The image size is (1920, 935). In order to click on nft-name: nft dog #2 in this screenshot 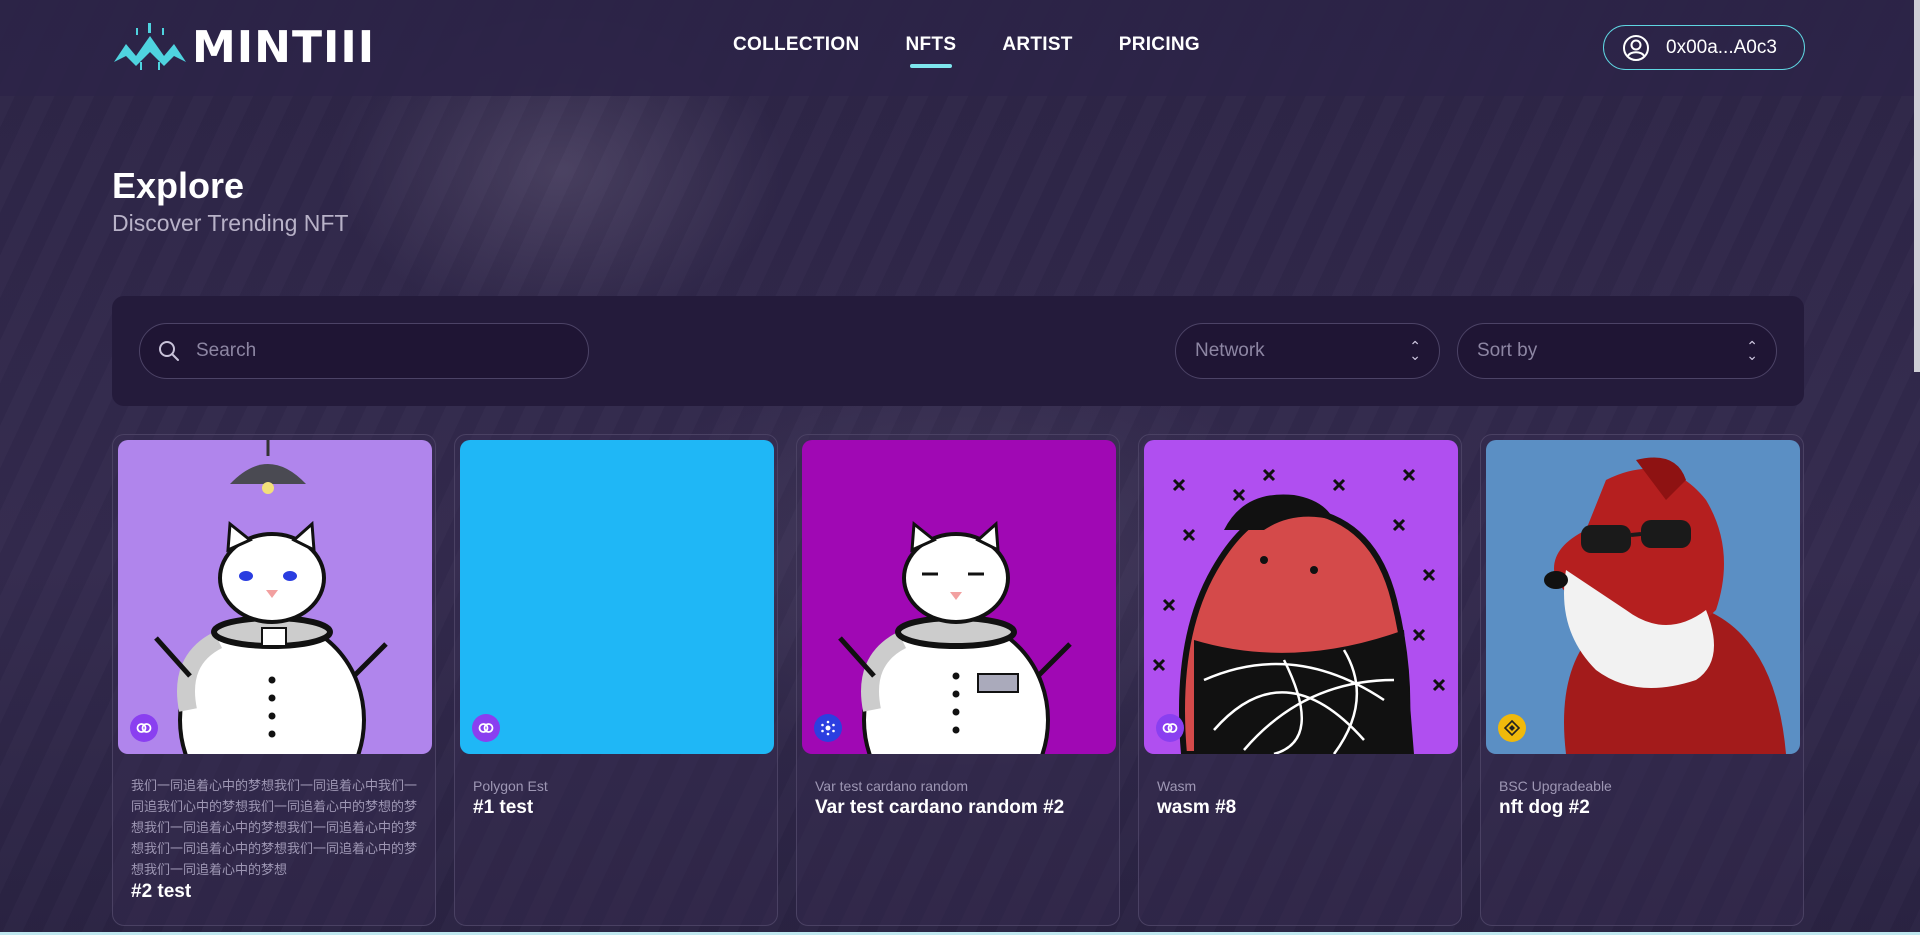, I will do `click(1544, 807)`.